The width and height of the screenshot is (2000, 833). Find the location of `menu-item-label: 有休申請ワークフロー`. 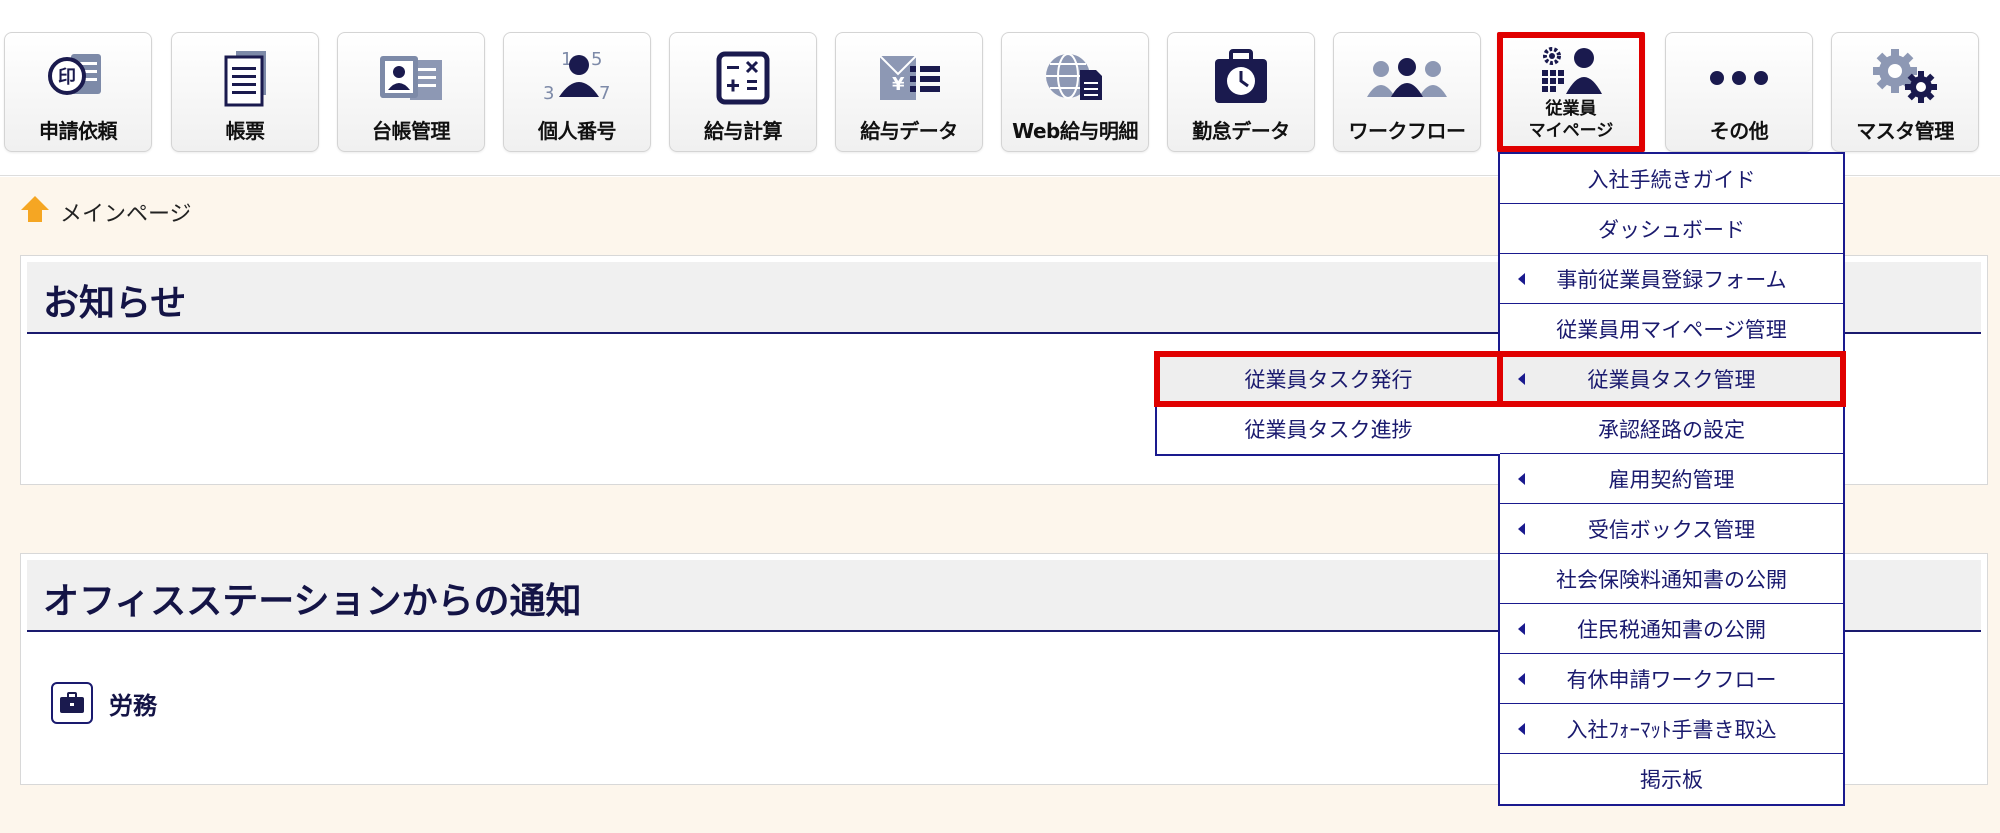

menu-item-label: 有休申請ワークフロー is located at coordinates (1671, 679).